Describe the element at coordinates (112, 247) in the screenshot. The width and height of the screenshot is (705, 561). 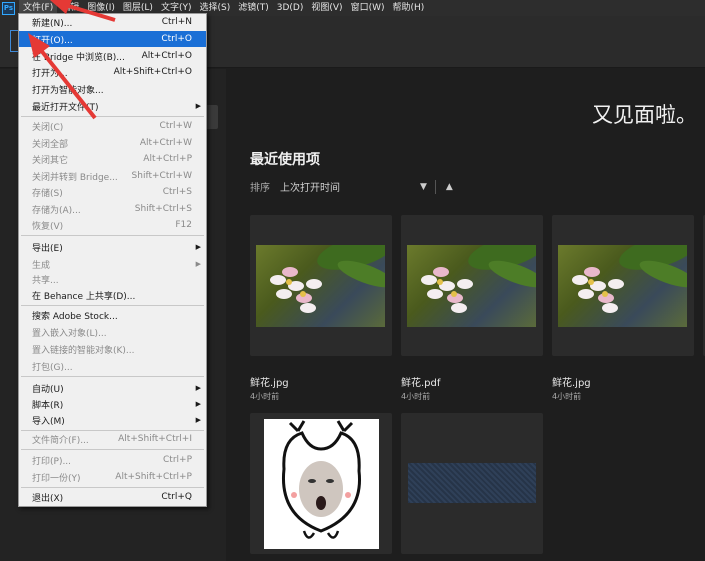
I see `menu-item-export: 导出(E) ▶` at that location.